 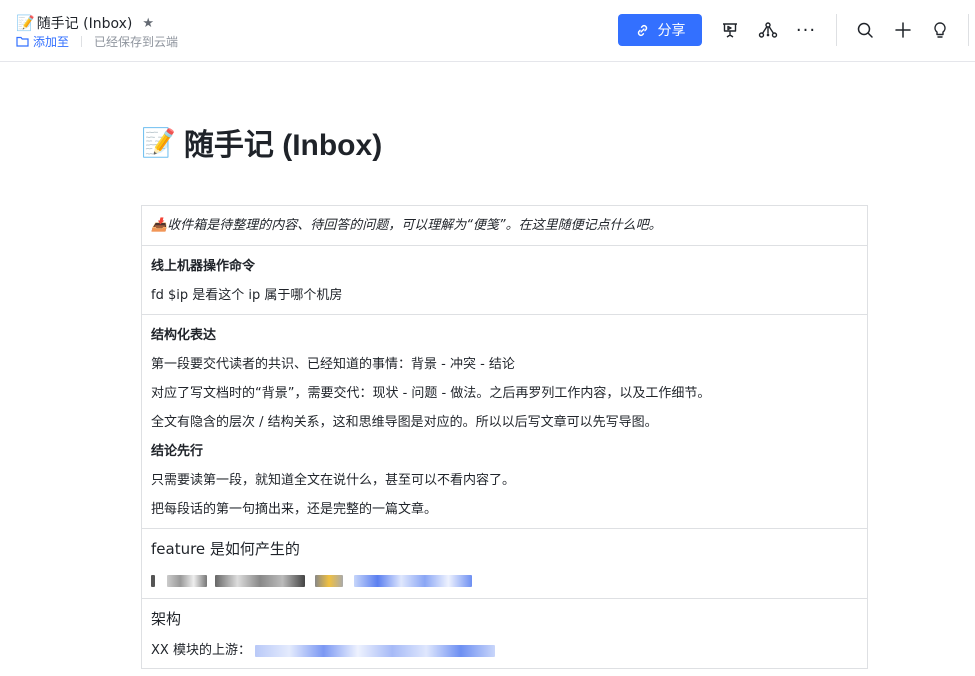 What do you see at coordinates (82, 41) in the screenshot?
I see `divider` at bounding box center [82, 41].